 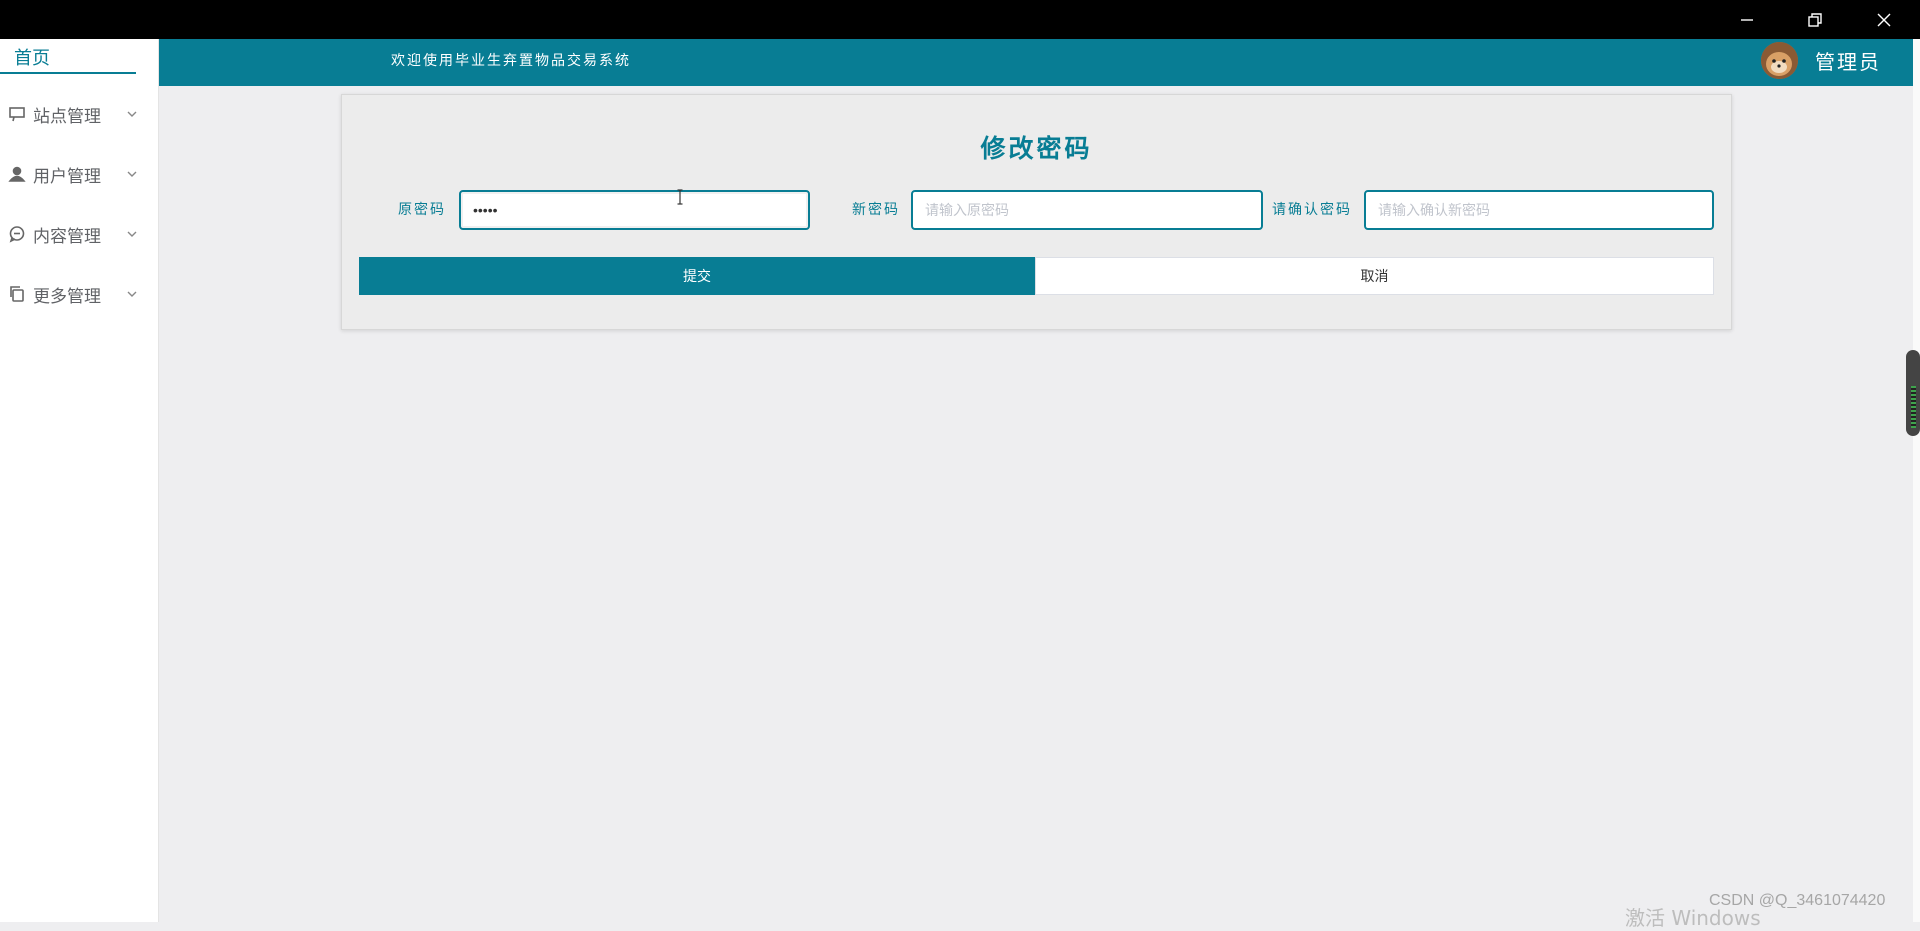 I want to click on restore-icon, so click(x=1815, y=19).